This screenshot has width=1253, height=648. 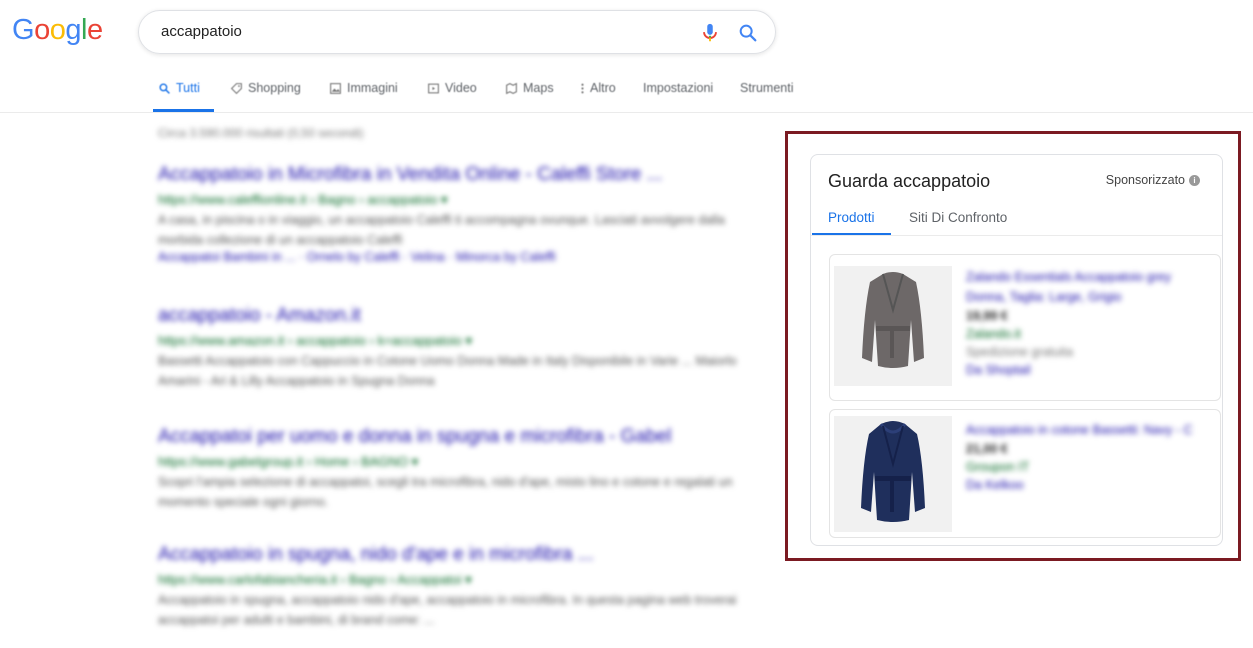 What do you see at coordinates (236, 88) in the screenshot?
I see `tag-icon` at bounding box center [236, 88].